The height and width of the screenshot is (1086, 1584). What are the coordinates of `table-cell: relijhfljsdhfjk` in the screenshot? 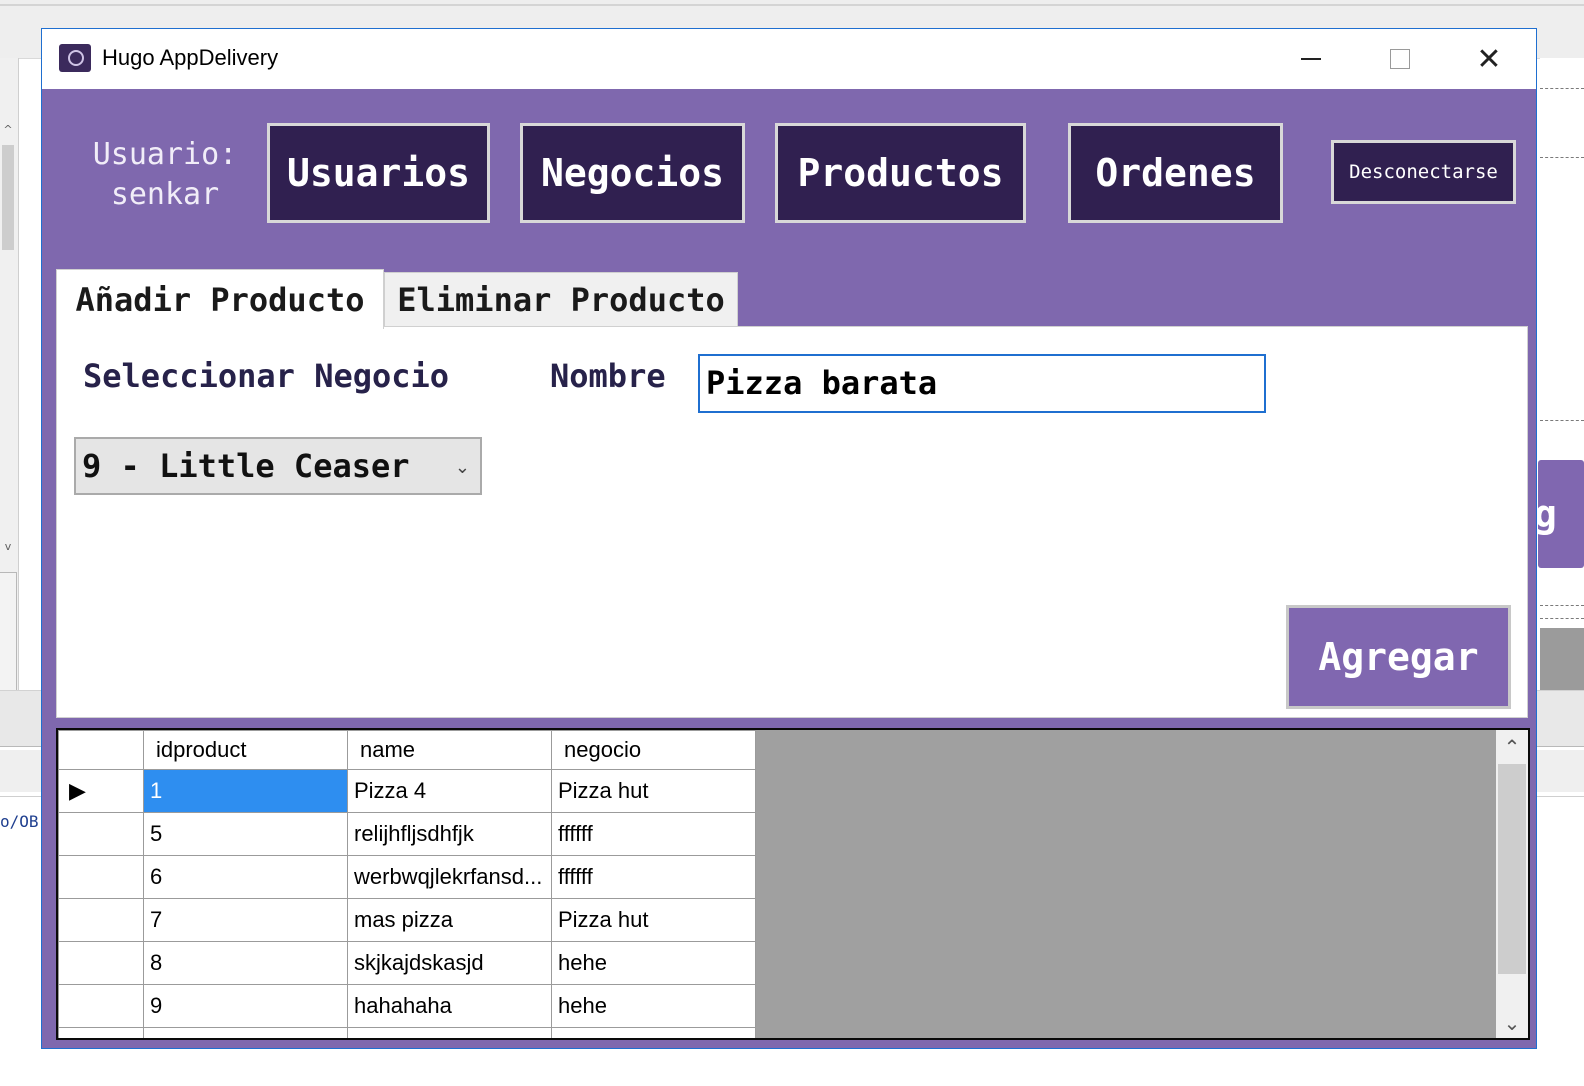 It's located at (449, 834).